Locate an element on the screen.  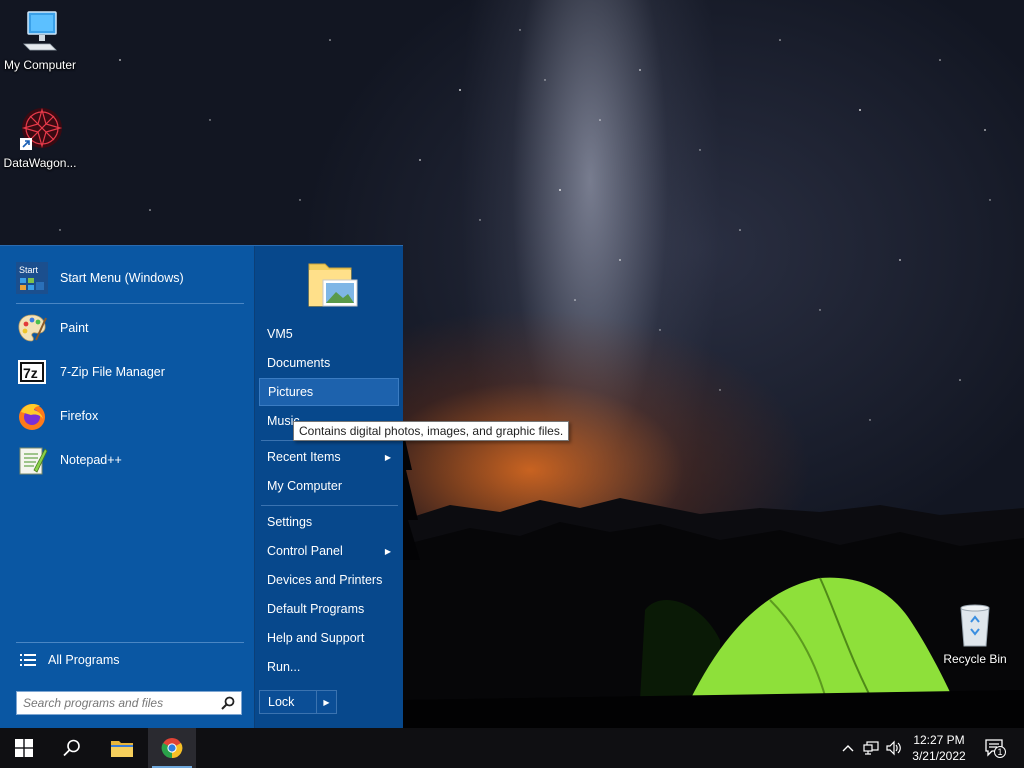
paint-palette-icon is located at coordinates (32, 328).